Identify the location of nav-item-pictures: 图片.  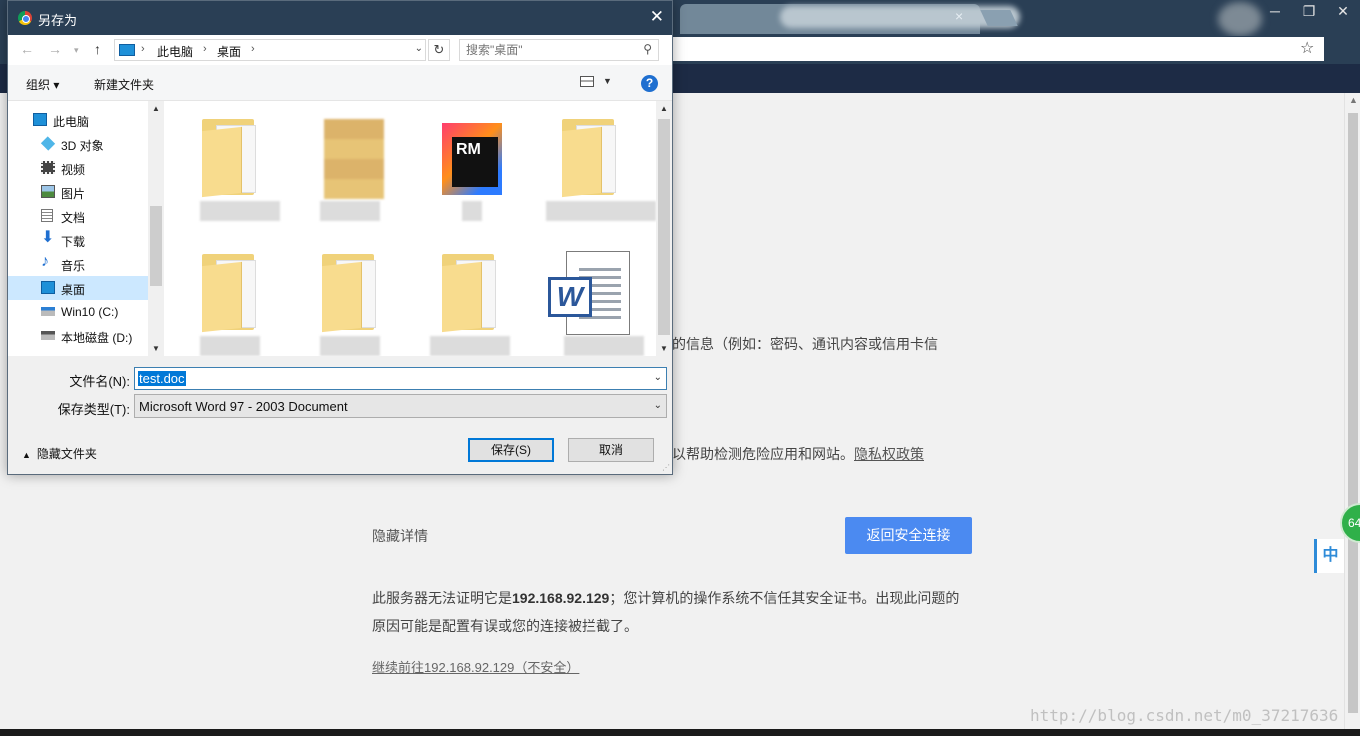
(78, 192).